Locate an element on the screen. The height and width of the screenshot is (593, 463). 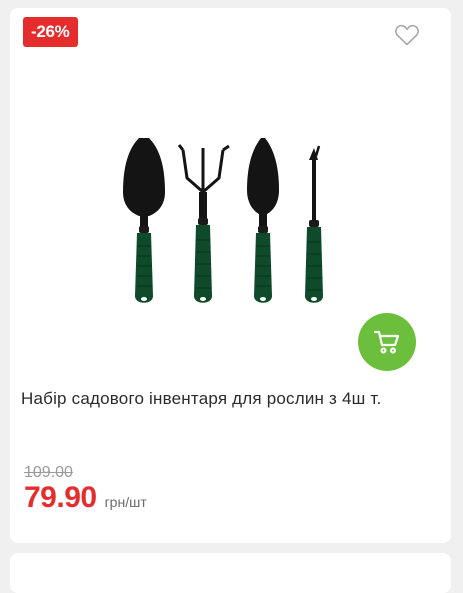
wishlist-button is located at coordinates (407, 35).